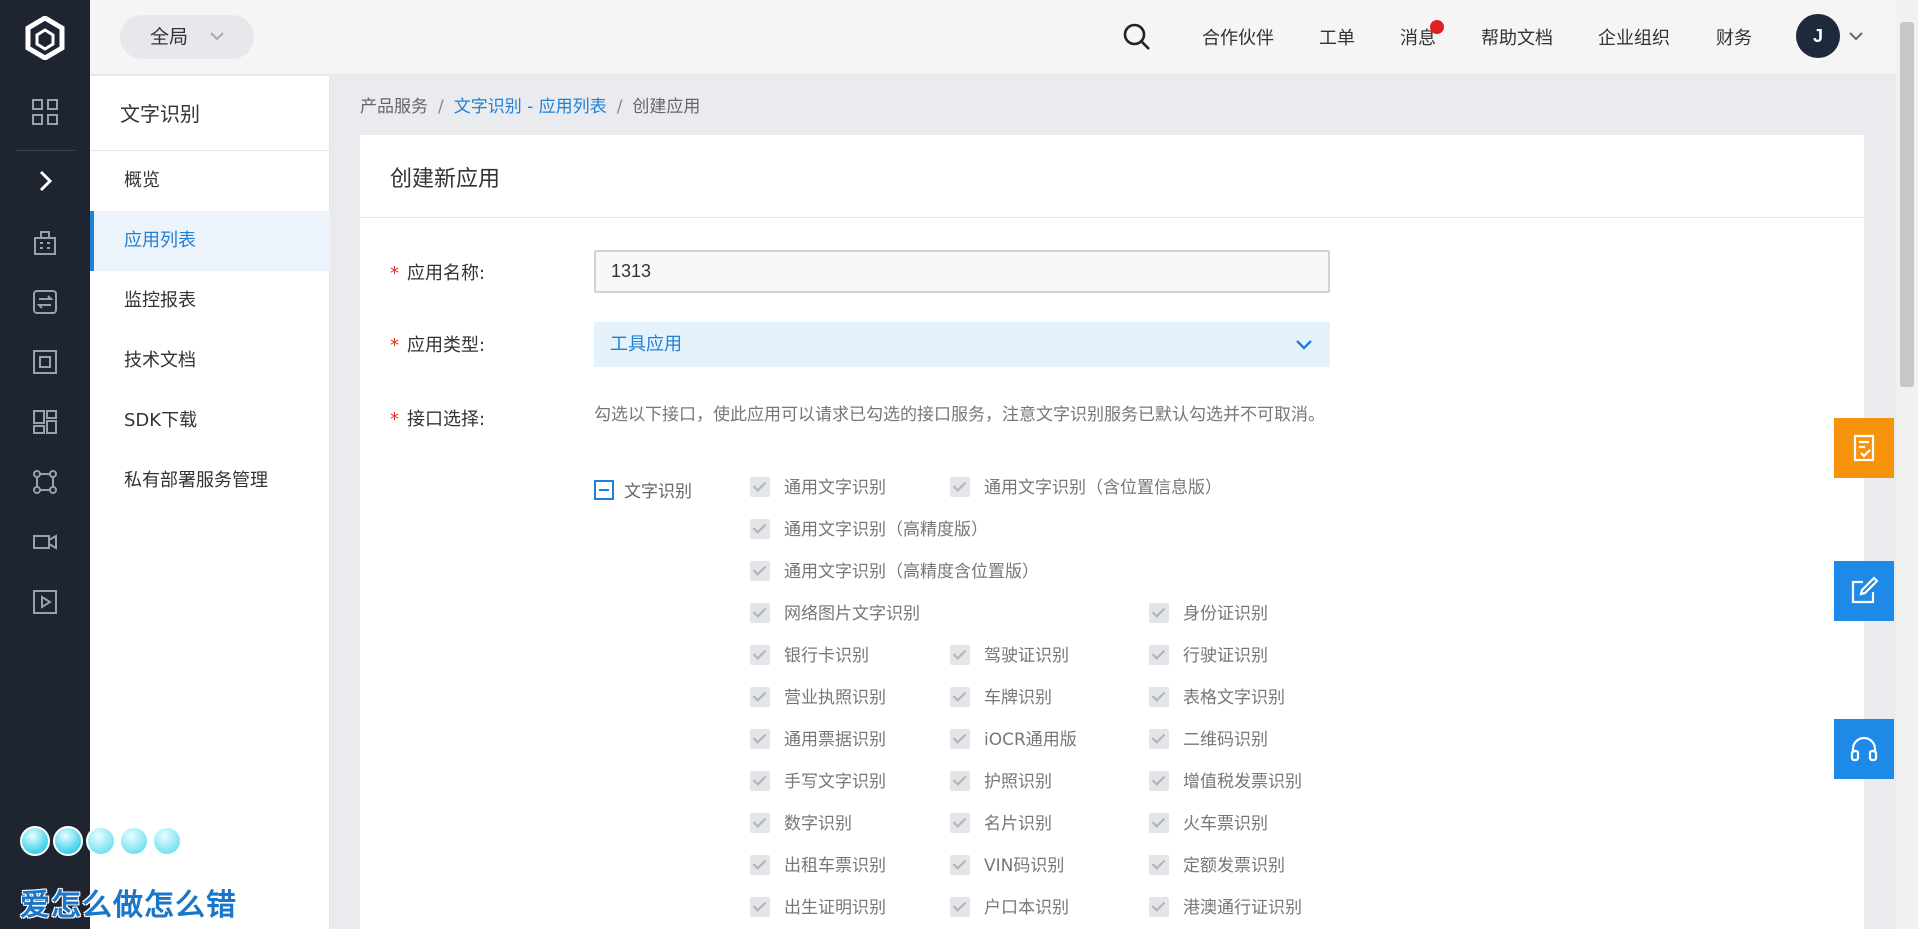 The height and width of the screenshot is (929, 1918). Describe the element at coordinates (835, 488) in the screenshot. I see `api-checkbox-label: 通用文字识别` at that location.